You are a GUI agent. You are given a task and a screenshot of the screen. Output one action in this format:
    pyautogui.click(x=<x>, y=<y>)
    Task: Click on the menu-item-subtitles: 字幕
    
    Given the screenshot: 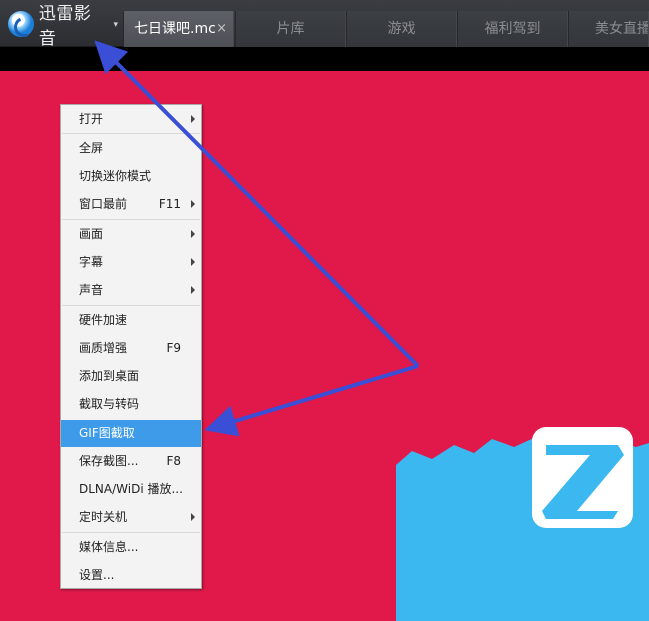 What is the action you would take?
    pyautogui.click(x=131, y=262)
    